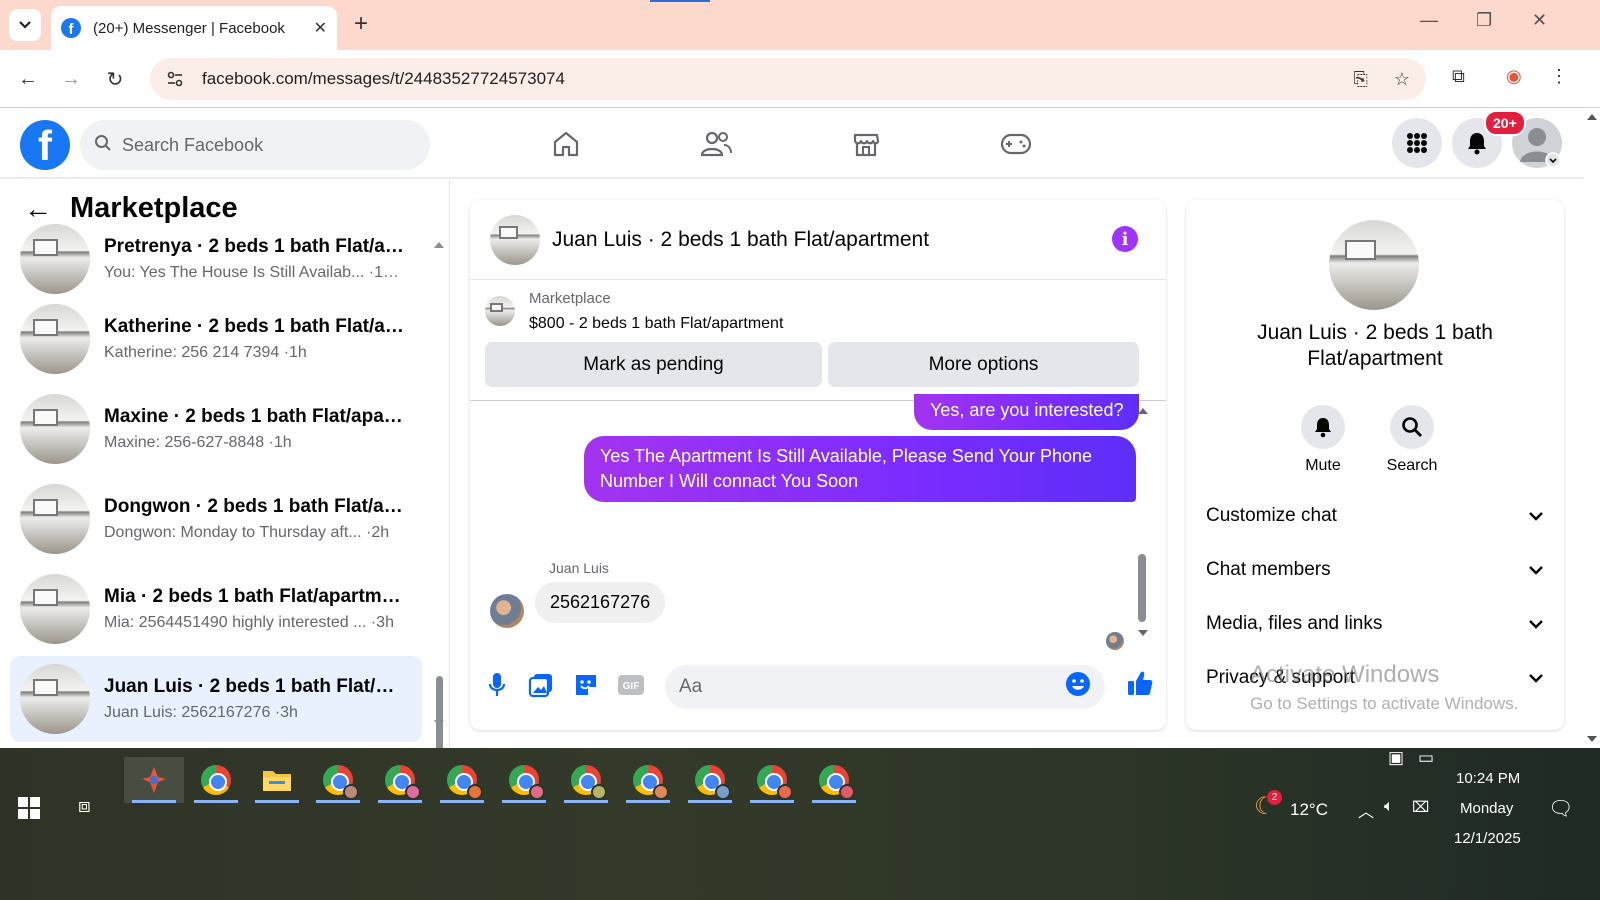  What do you see at coordinates (1374, 265) in the screenshot?
I see `contact-listing-avatar` at bounding box center [1374, 265].